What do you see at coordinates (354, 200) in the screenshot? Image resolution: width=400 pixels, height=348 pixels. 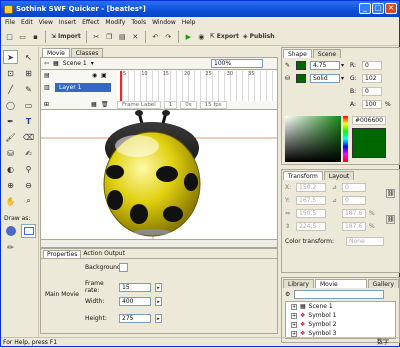 I see `skew-y-input: 0` at bounding box center [354, 200].